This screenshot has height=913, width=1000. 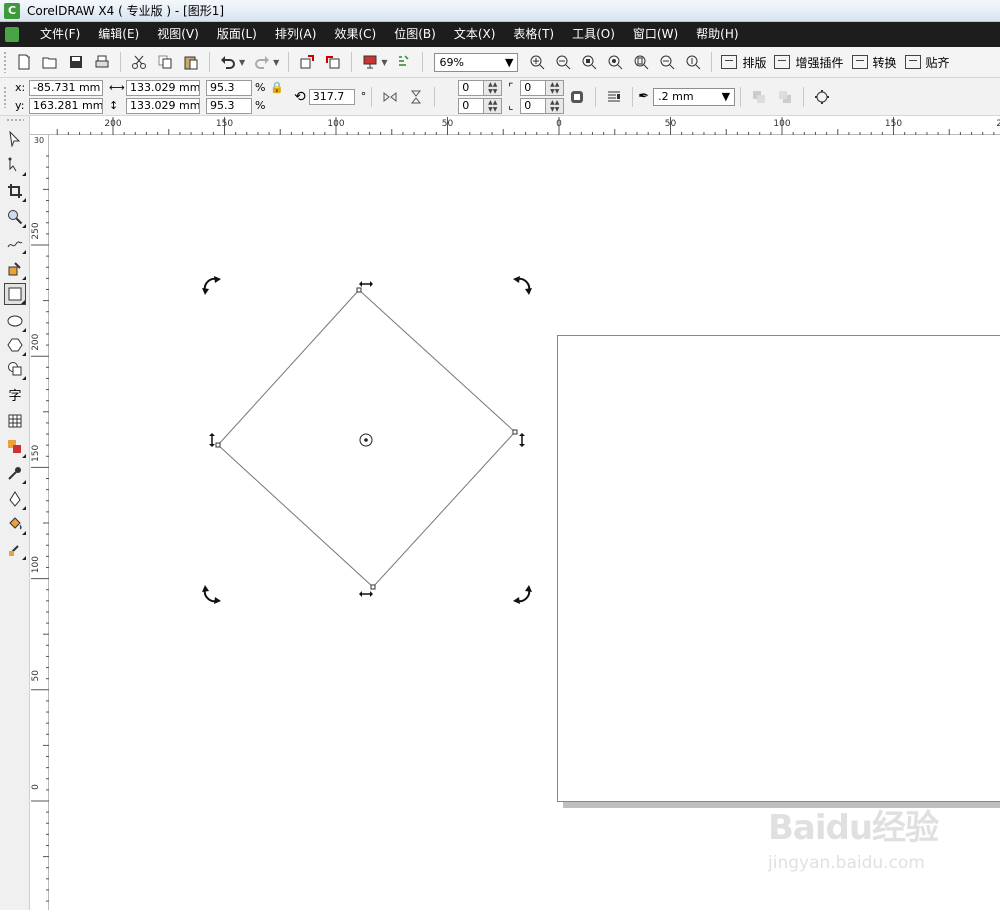 What do you see at coordinates (15, 447) in the screenshot?
I see `interactive-blend-tool-icon` at bounding box center [15, 447].